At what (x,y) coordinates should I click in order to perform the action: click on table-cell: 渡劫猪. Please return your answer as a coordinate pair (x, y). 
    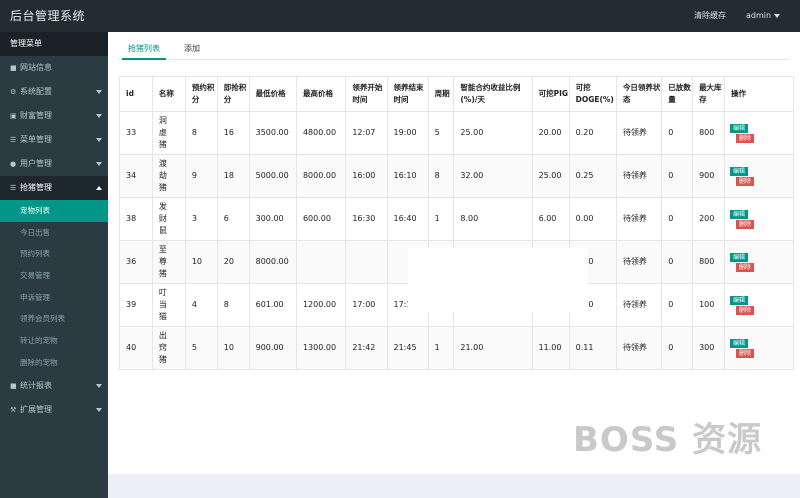
    Looking at the image, I should click on (168, 176).